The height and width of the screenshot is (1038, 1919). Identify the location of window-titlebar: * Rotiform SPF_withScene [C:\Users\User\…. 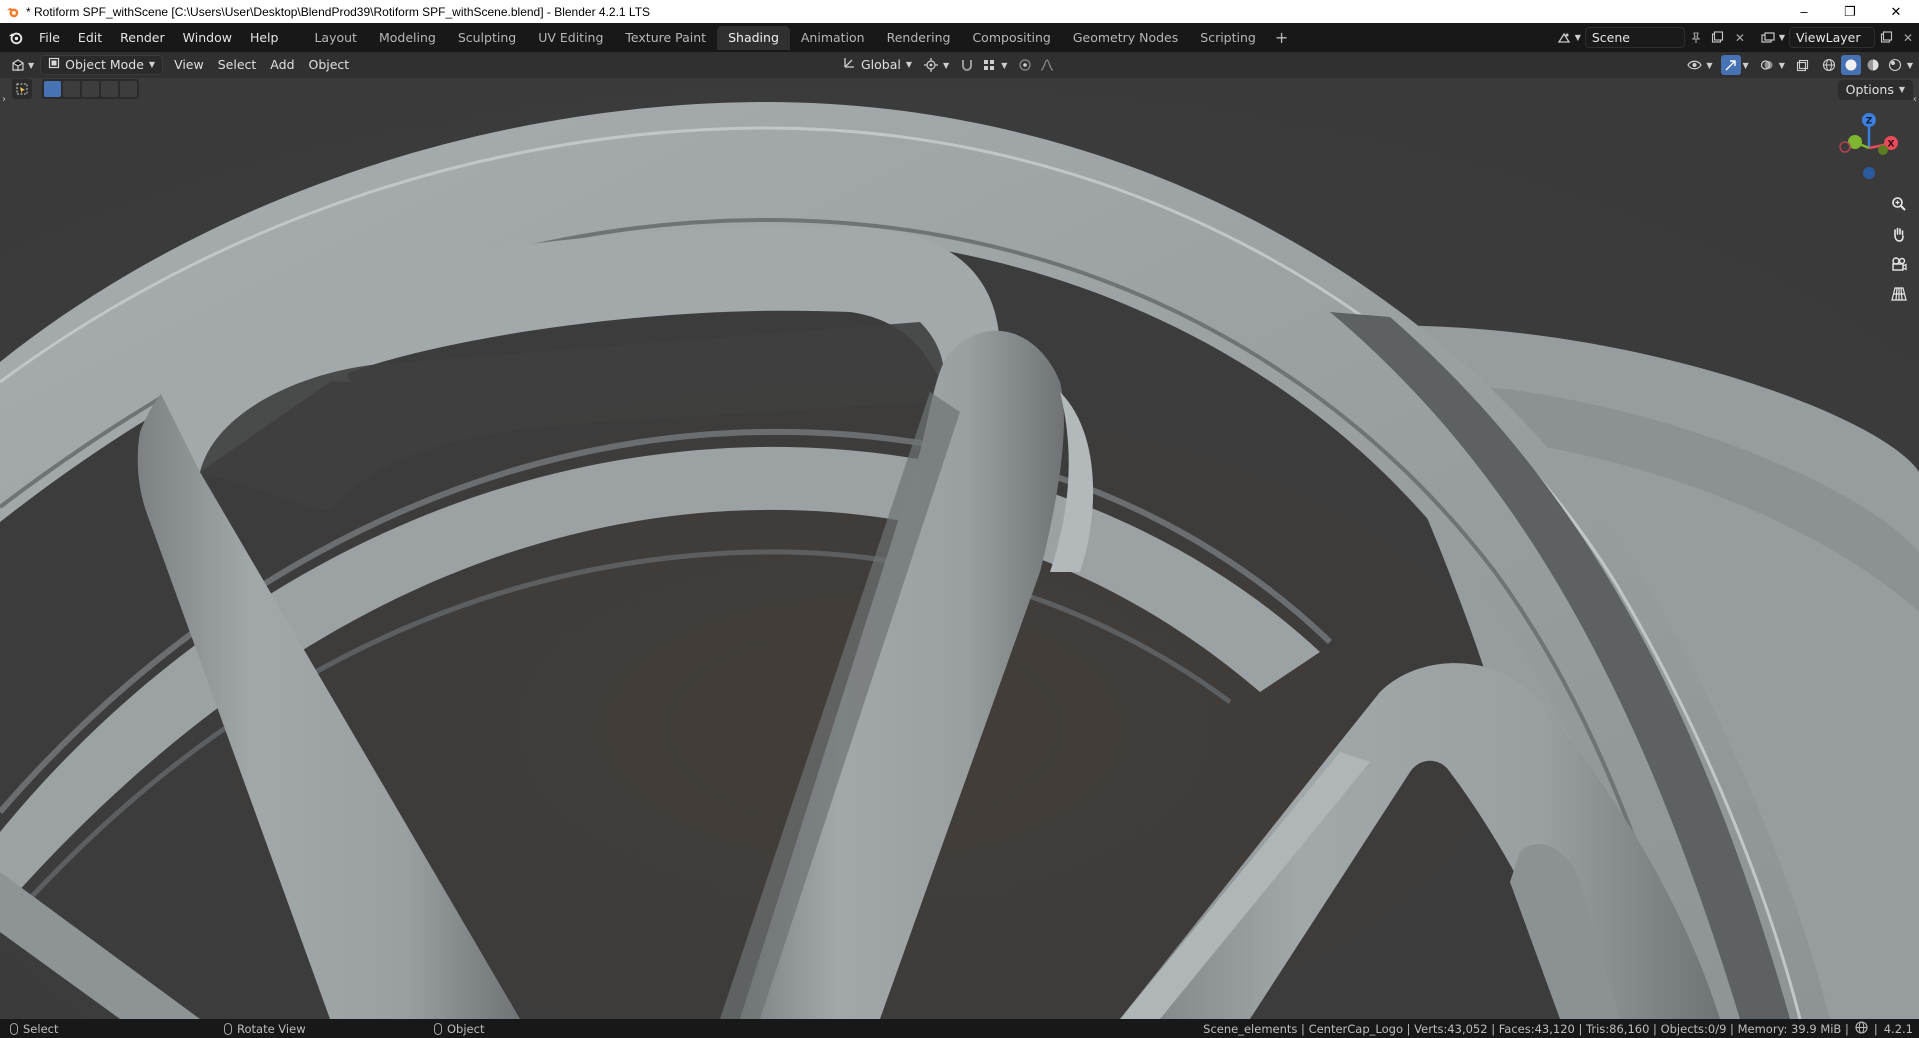
(959, 11).